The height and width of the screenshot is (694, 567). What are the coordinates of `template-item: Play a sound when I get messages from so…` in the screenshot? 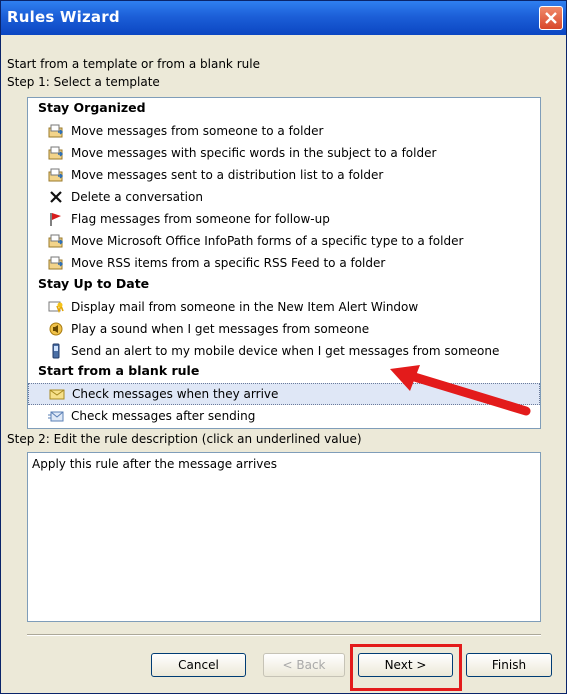 It's located at (284, 329).